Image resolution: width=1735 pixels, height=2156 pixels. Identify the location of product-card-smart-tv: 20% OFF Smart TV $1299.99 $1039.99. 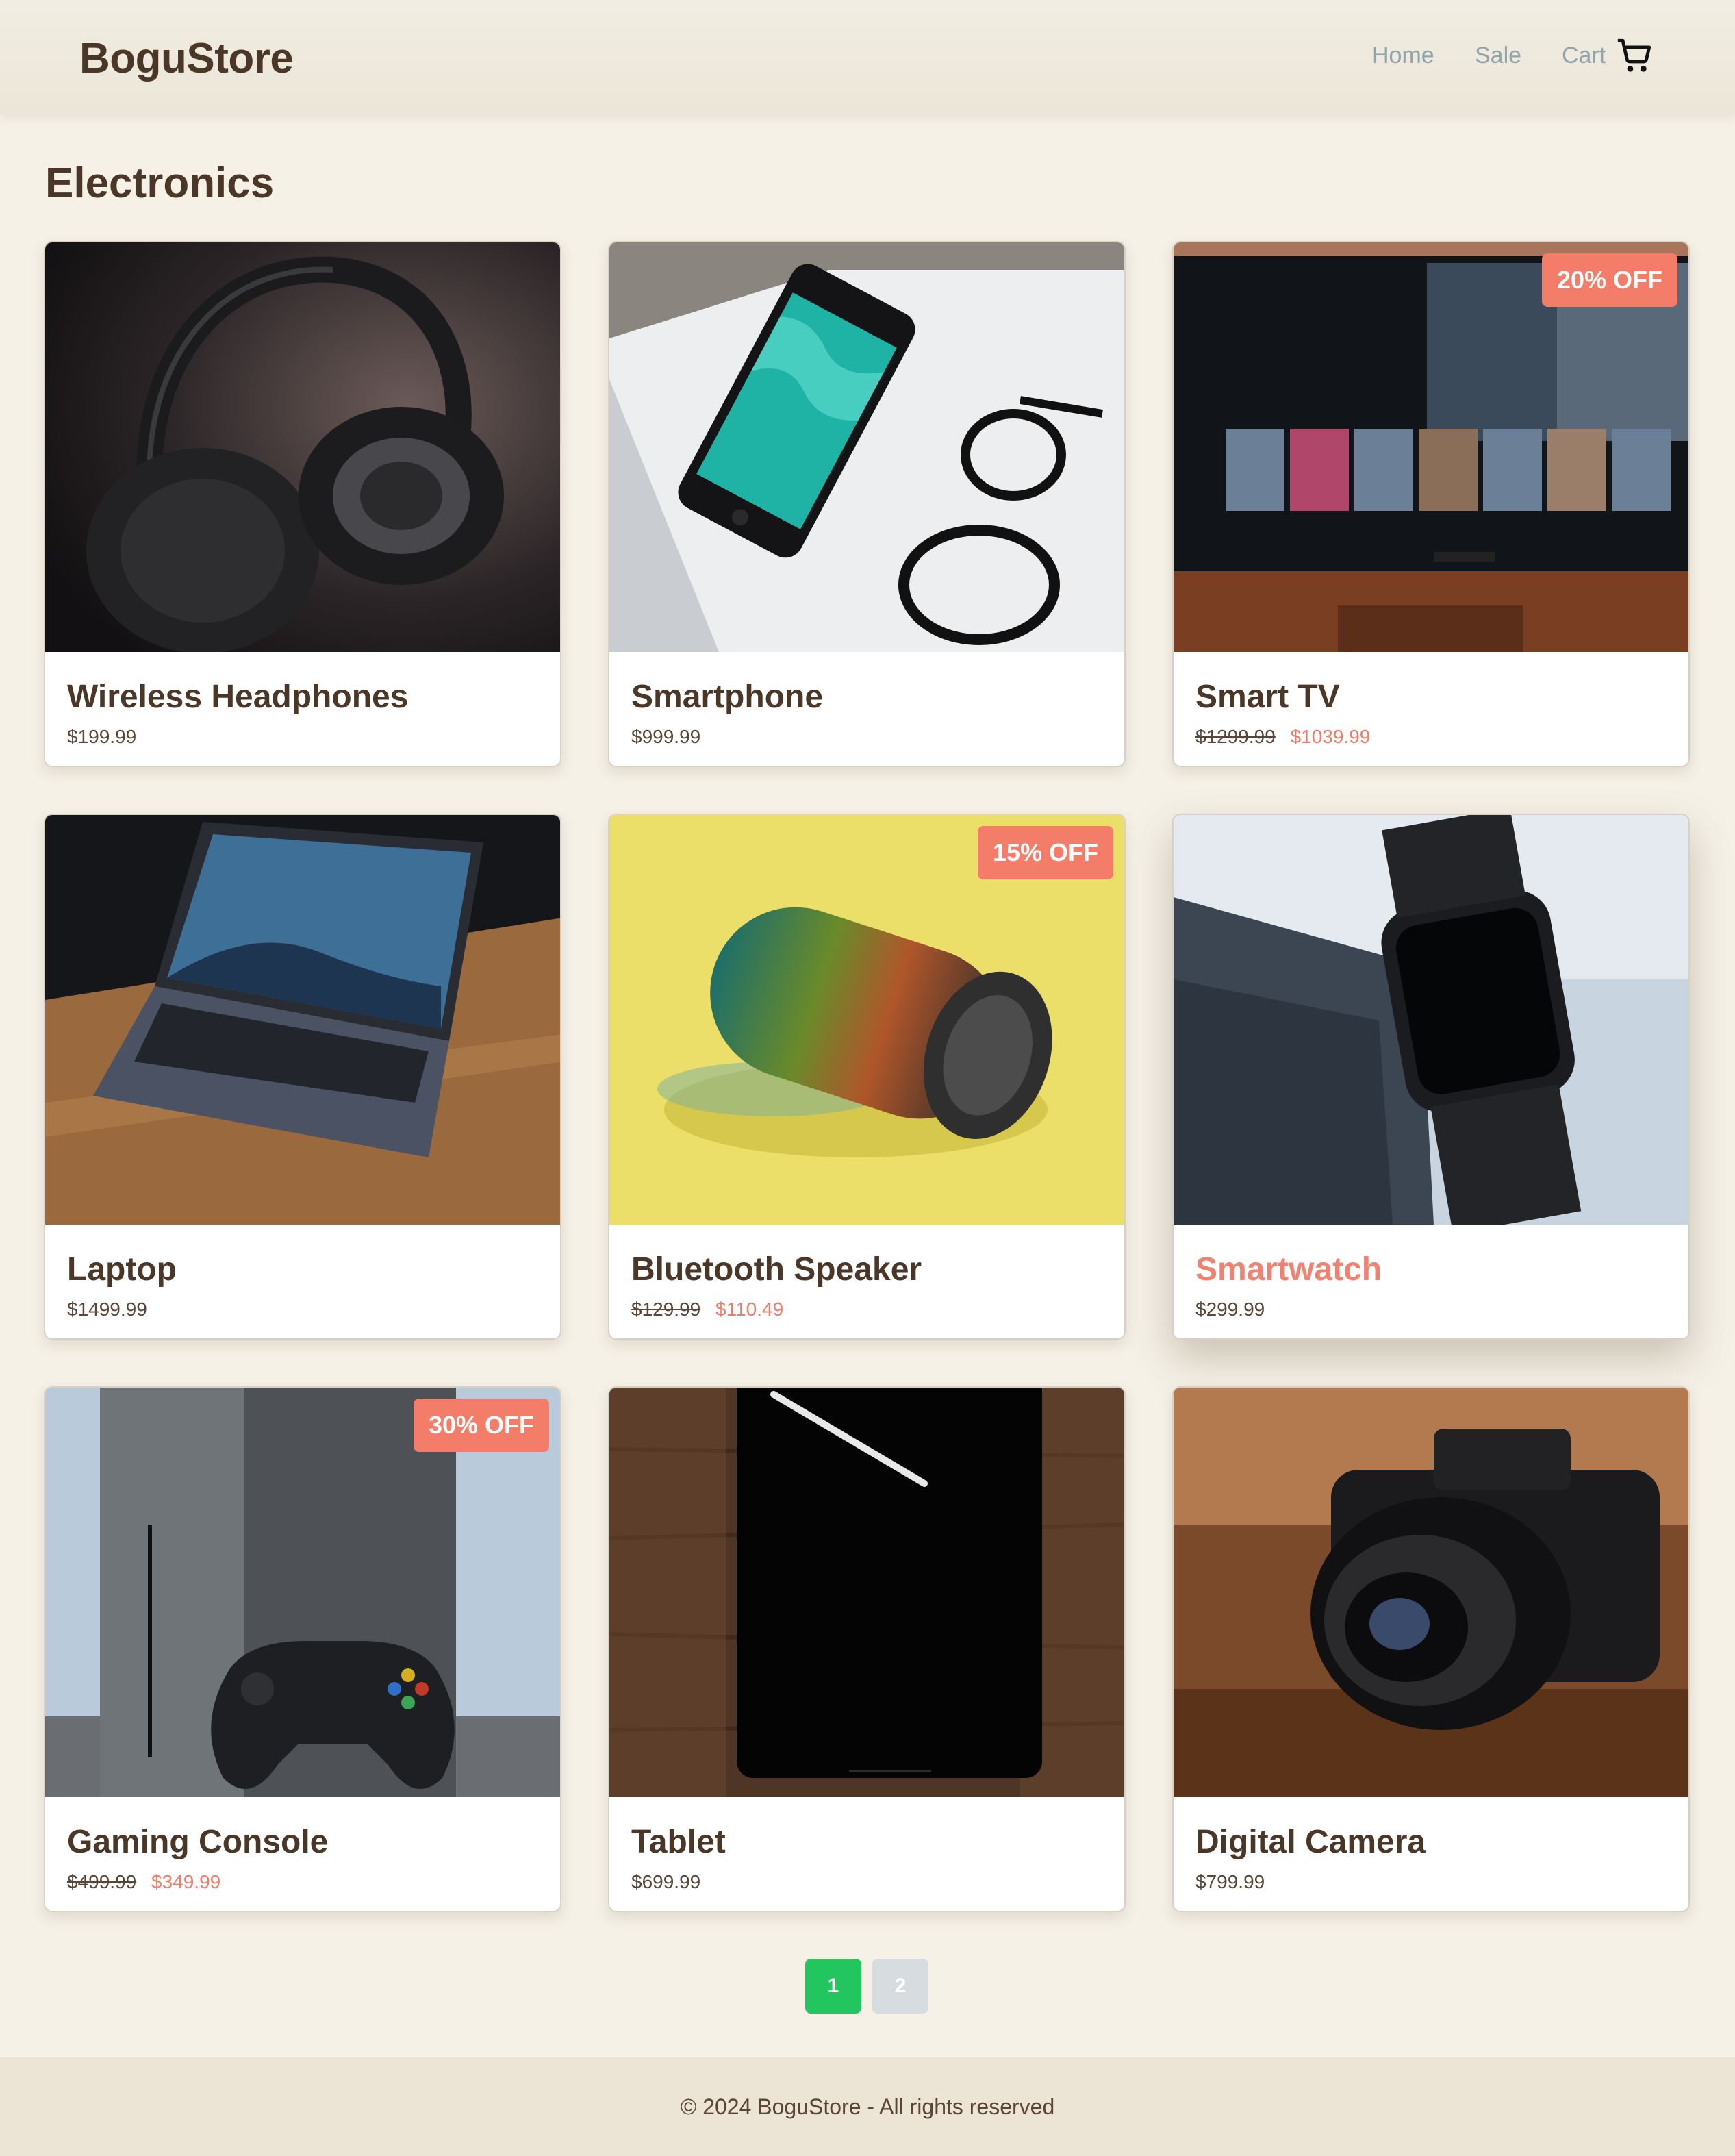
(1431, 504).